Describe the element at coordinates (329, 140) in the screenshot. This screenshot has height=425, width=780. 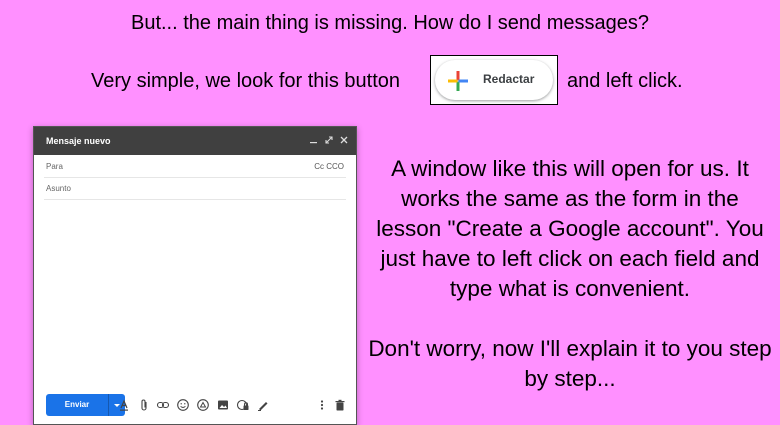
I see `expand-icon` at that location.